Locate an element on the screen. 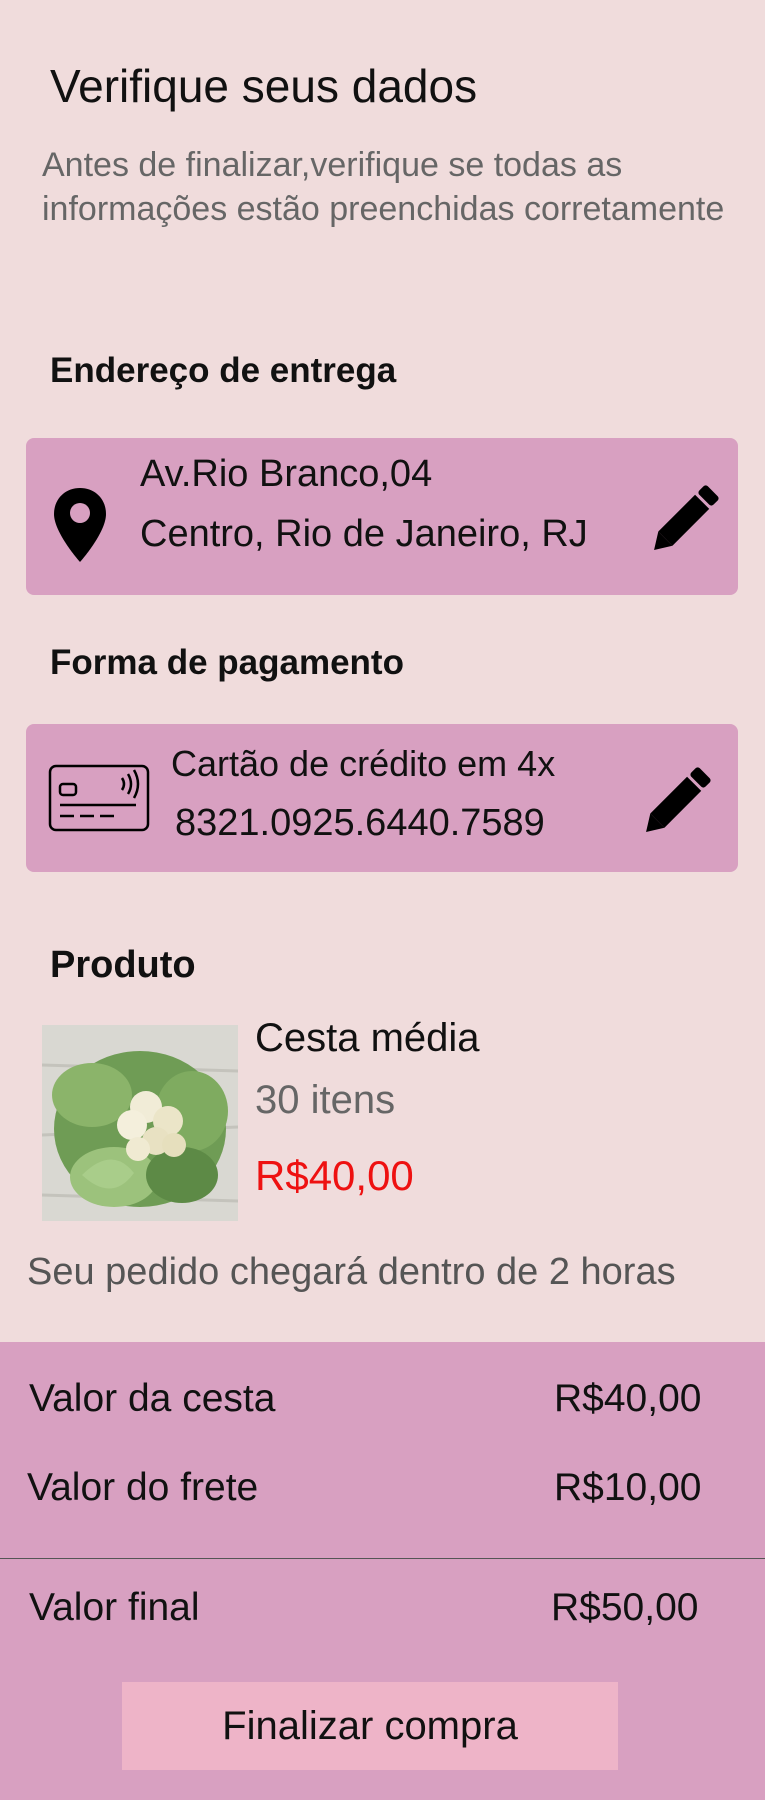 Image resolution: width=765 pixels, height=1800 pixels. final-value-label: Valor final is located at coordinates (114, 1607).